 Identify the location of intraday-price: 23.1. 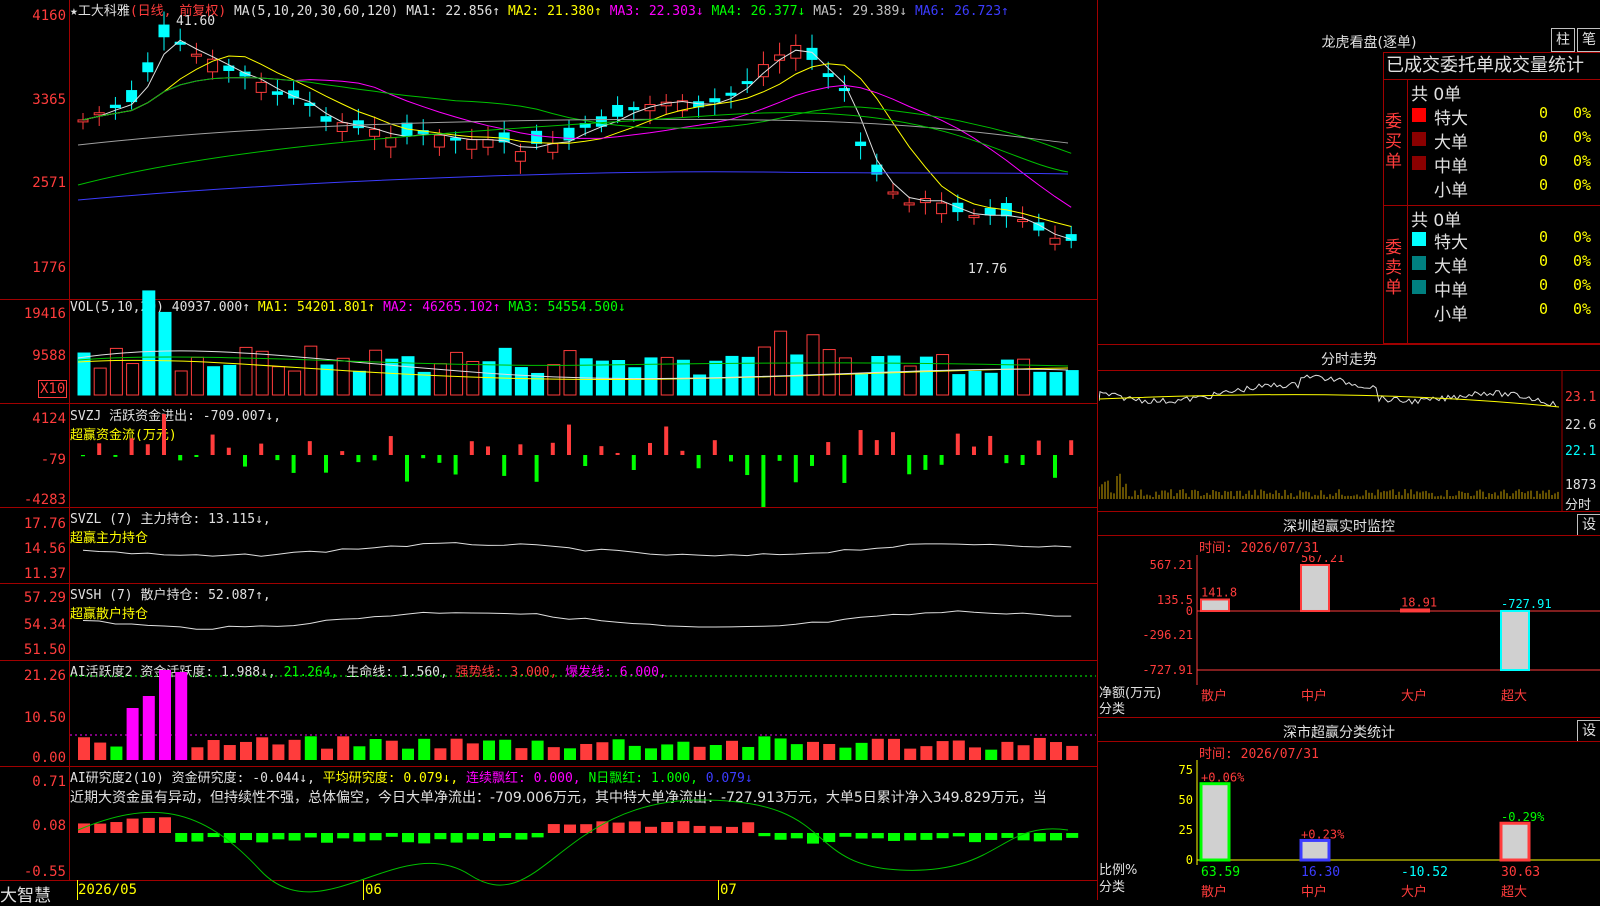
(1581, 397).